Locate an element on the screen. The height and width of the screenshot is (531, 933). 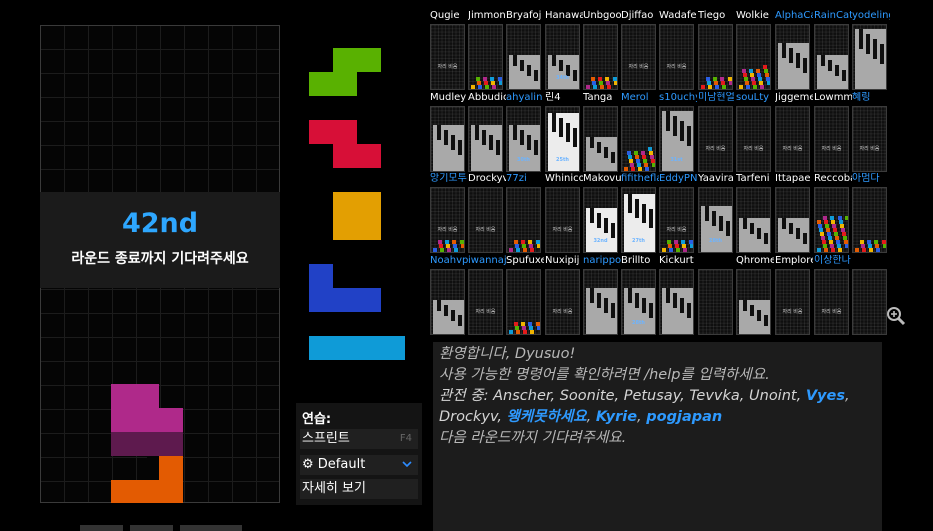
chevron-down-icon is located at coordinates (407, 465).